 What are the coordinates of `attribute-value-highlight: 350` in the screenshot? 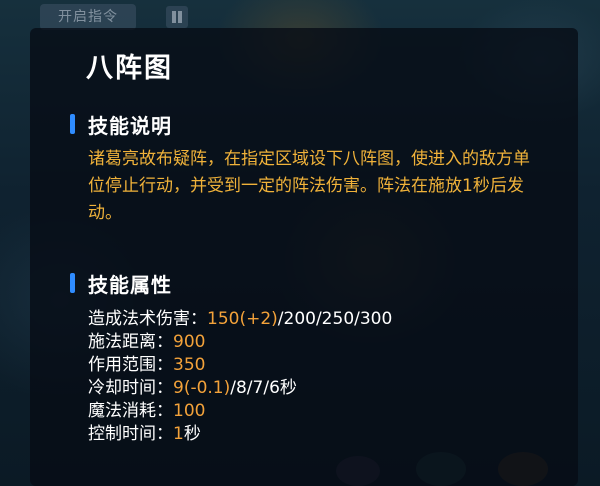 It's located at (189, 365).